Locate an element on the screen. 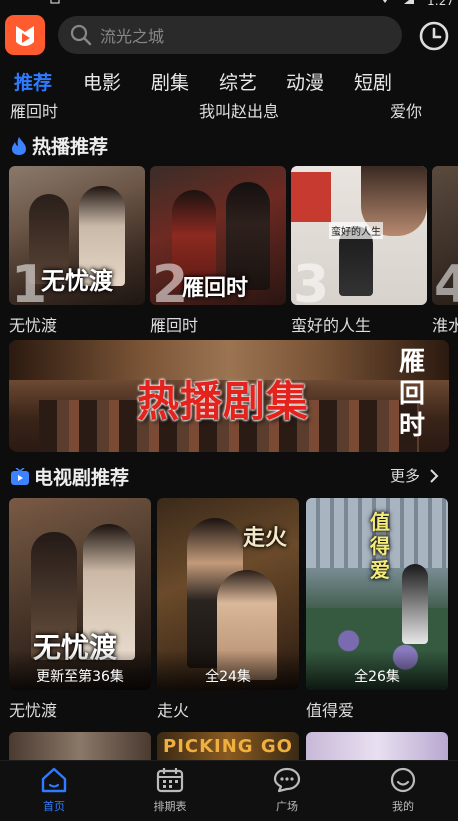 The image size is (458, 821). category-tabs: 推荐 电影 剧集 综艺 动漫 短剧 is located at coordinates (229, 81).